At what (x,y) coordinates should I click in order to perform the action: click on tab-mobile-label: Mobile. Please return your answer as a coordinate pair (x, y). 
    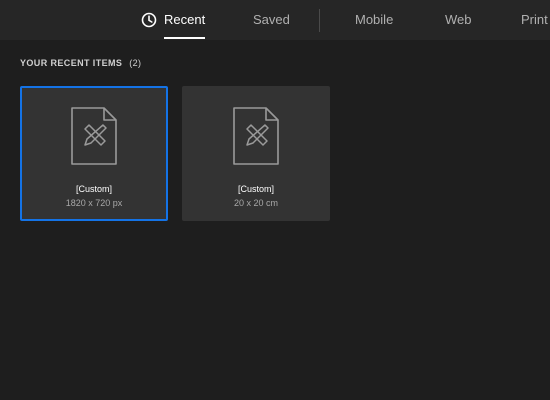
    Looking at the image, I should click on (374, 19).